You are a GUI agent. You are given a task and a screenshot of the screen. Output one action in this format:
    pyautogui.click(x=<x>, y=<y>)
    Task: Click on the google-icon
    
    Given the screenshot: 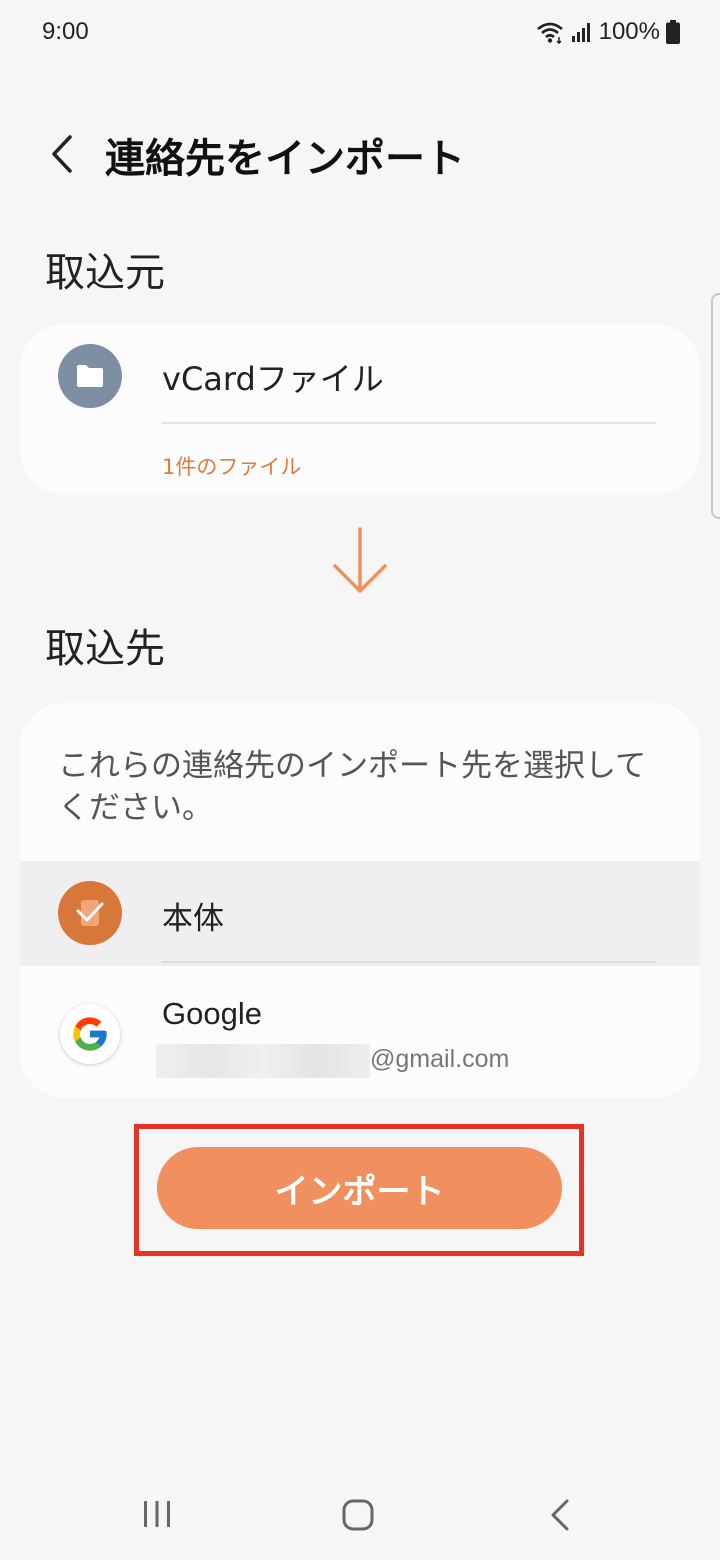 What is the action you would take?
    pyautogui.click(x=90, y=1034)
    